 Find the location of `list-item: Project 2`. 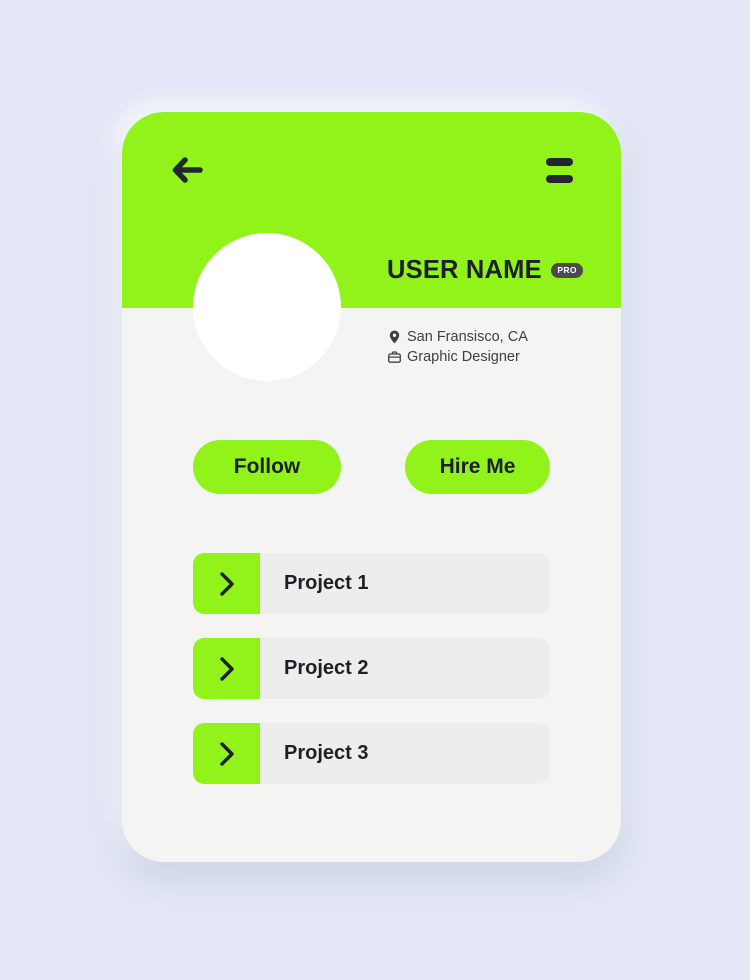

list-item: Project 2 is located at coordinates (371, 668).